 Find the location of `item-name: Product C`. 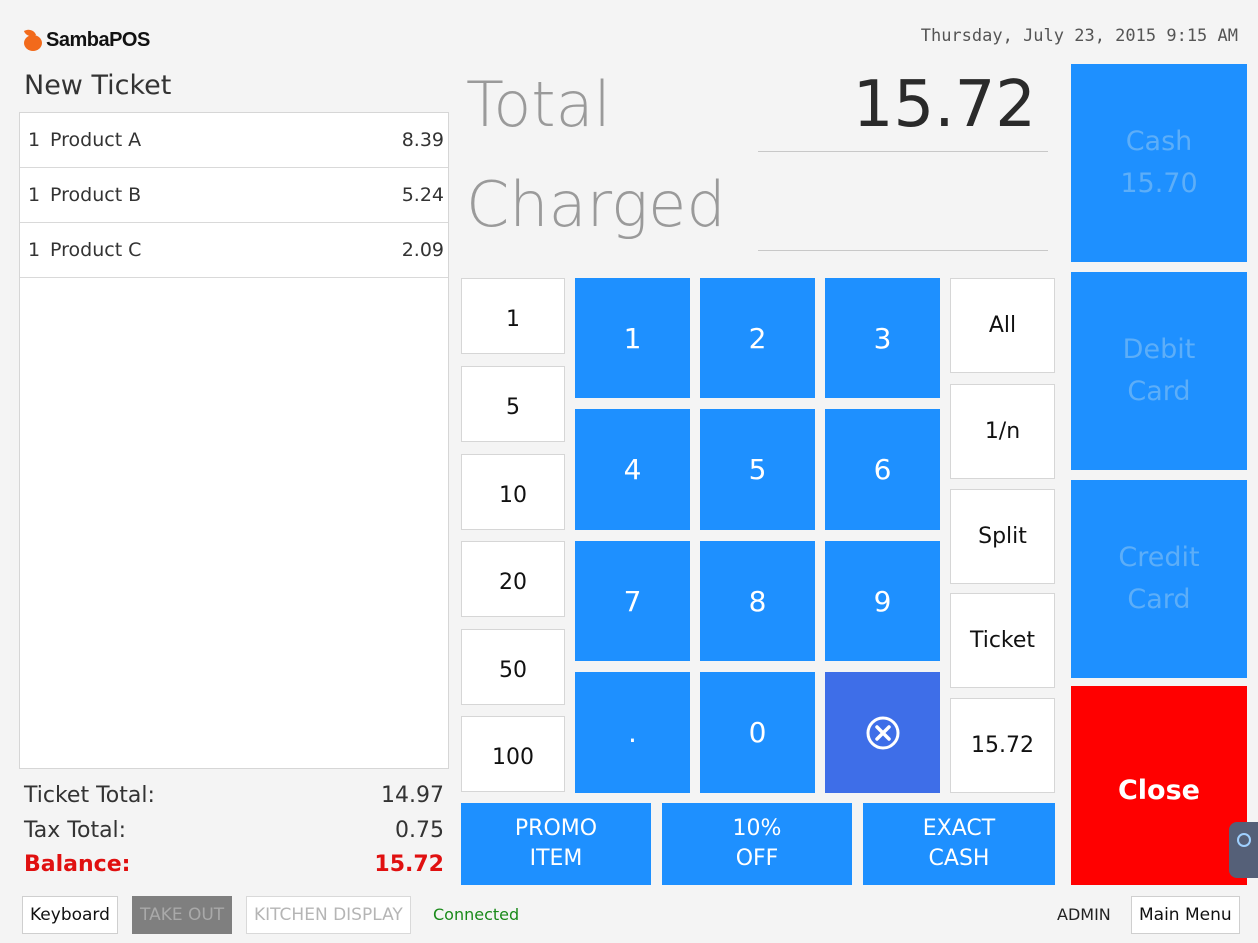

item-name: Product C is located at coordinates (96, 250).